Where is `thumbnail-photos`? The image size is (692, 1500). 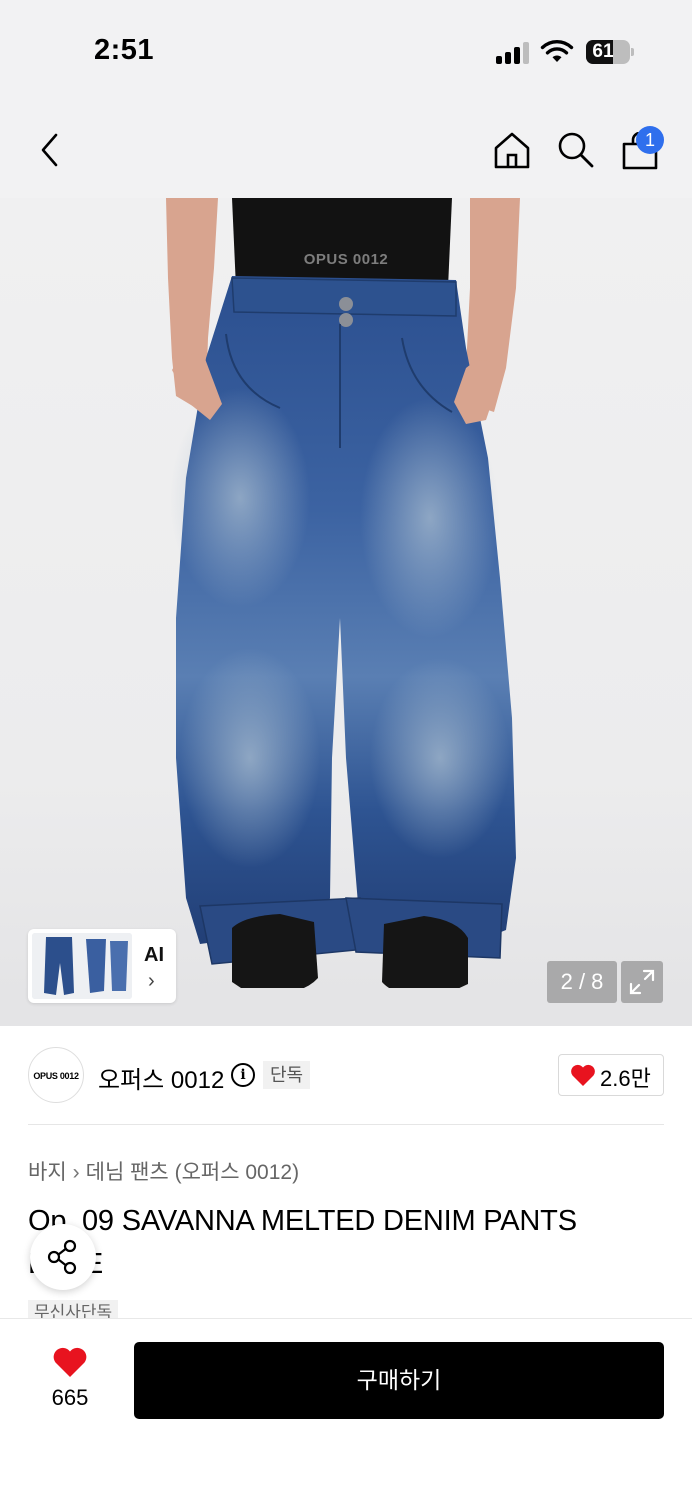
thumbnail-photos is located at coordinates (82, 966).